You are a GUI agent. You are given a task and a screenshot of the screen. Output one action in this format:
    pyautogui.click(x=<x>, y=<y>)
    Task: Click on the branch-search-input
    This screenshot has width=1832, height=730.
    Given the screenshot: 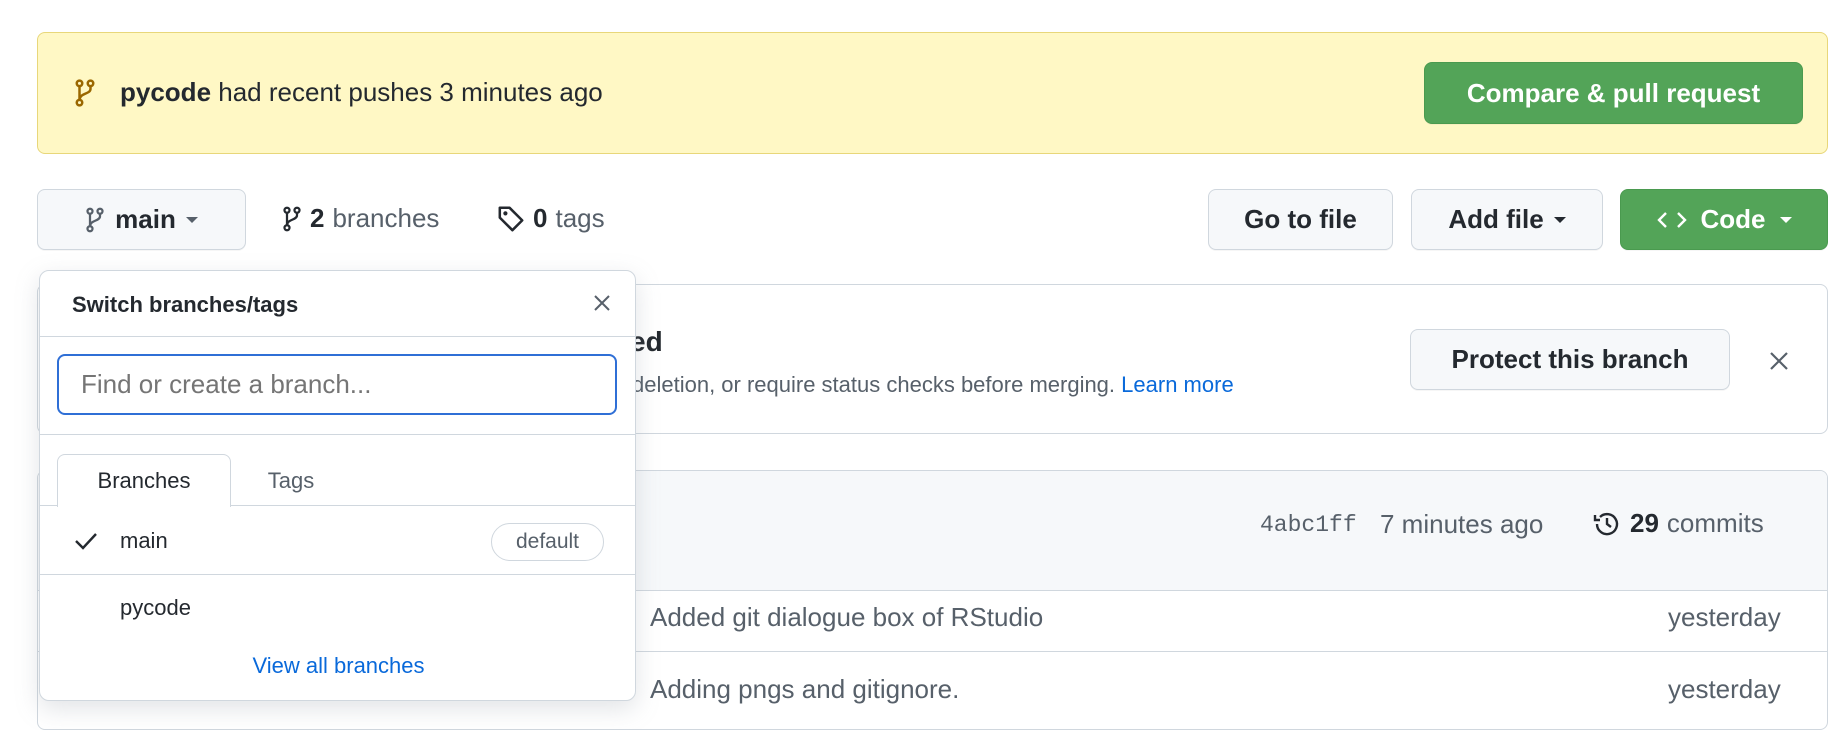 What is the action you would take?
    pyautogui.click(x=337, y=384)
    